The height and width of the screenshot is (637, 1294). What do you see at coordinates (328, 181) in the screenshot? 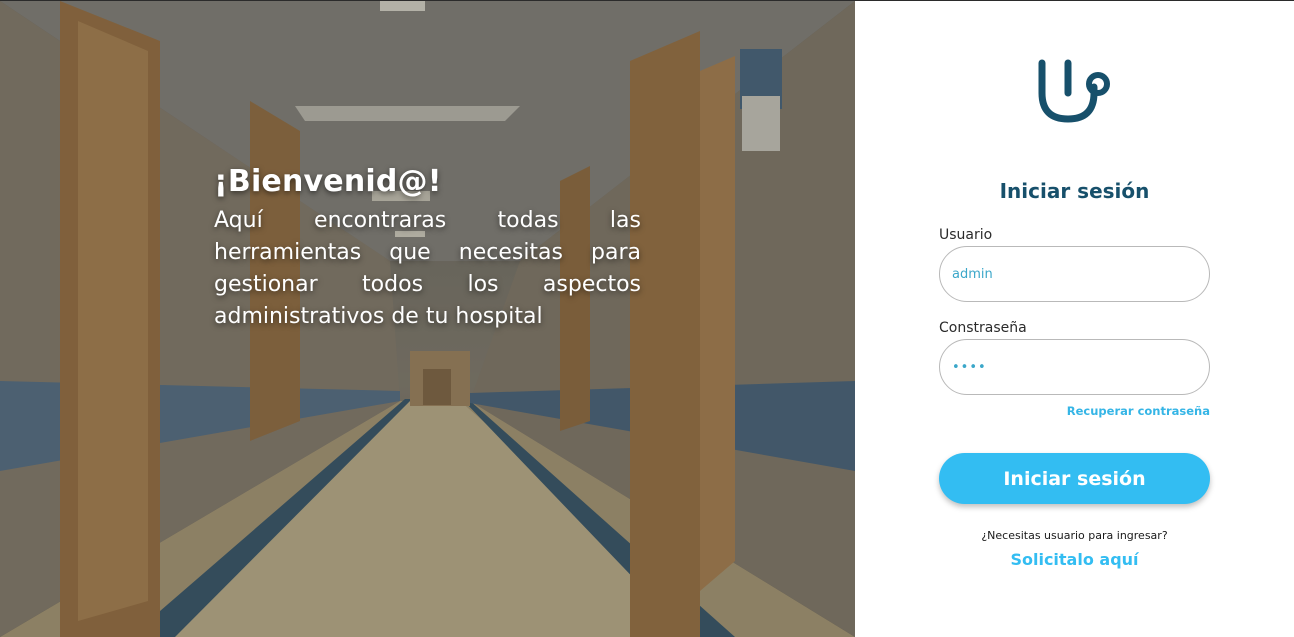
I see `hero-title: ¡Bienvenid@!` at bounding box center [328, 181].